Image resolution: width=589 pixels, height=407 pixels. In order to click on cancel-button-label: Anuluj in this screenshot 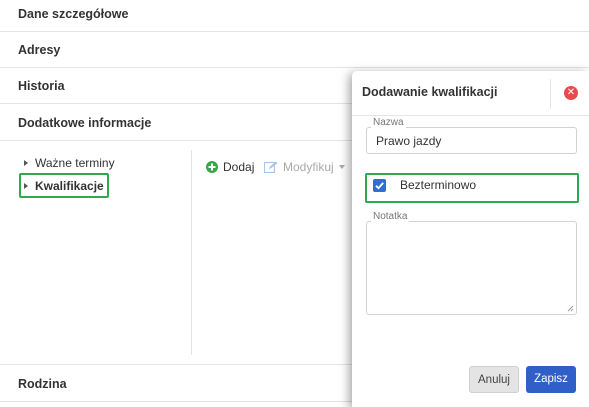, I will do `click(494, 380)`.